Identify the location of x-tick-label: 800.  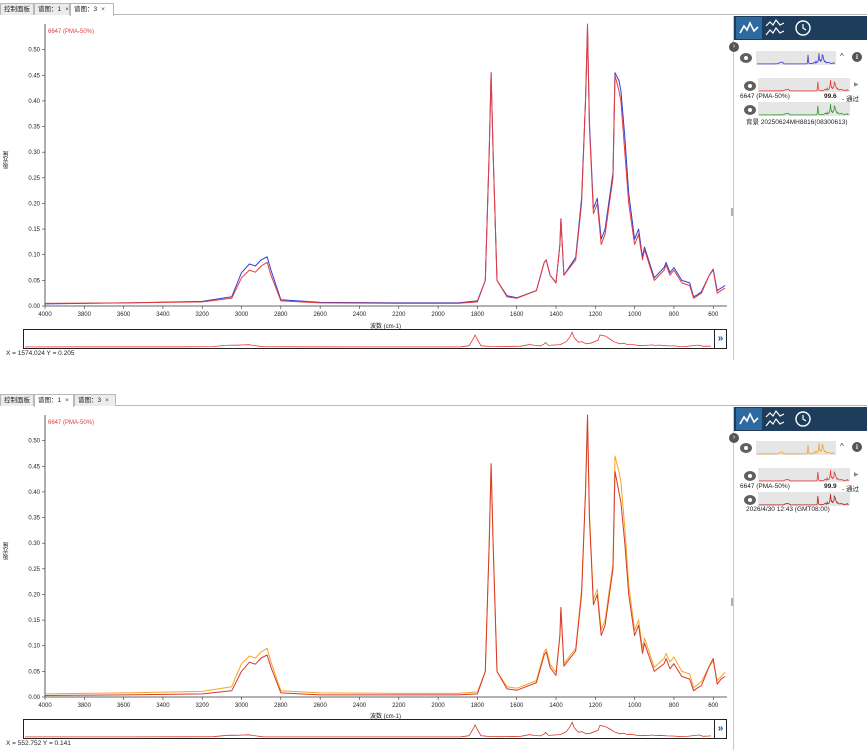
(674, 315).